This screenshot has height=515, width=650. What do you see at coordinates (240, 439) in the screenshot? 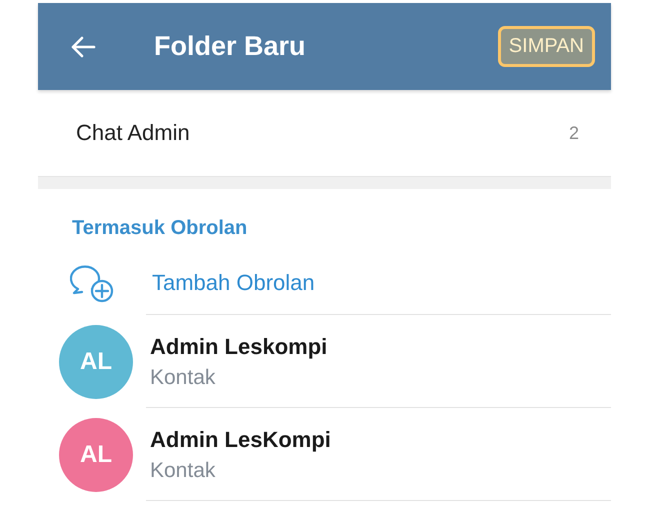
I see `contact-name: Admin LesKompi` at bounding box center [240, 439].